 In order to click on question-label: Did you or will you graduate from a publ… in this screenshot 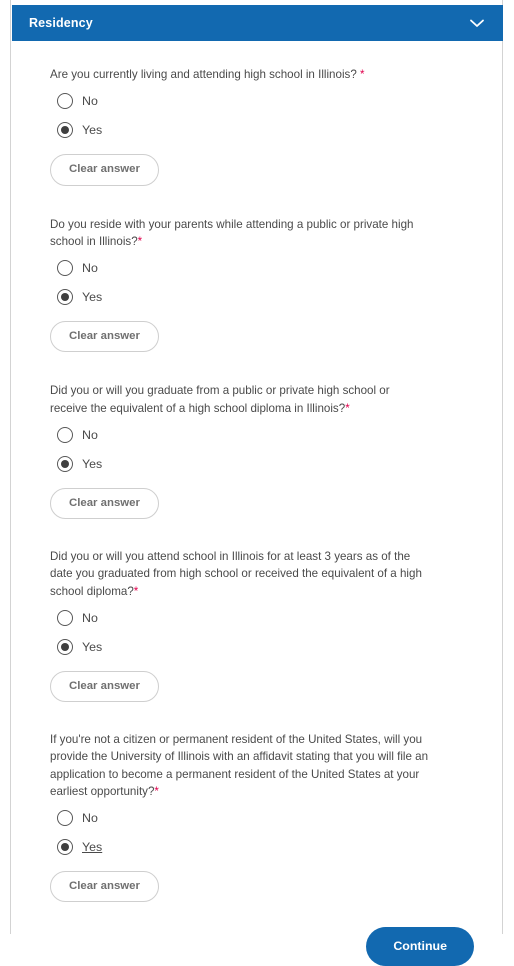, I will do `click(220, 399)`.